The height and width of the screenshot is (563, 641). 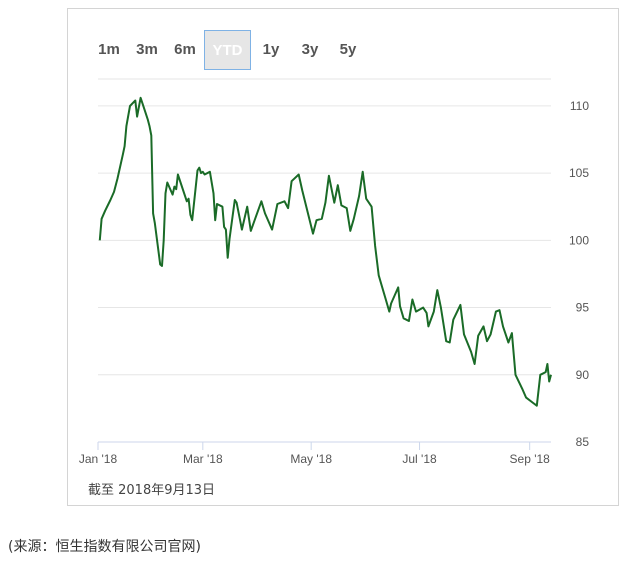 What do you see at coordinates (583, 375) in the screenshot?
I see `y-tick-label: 90` at bounding box center [583, 375].